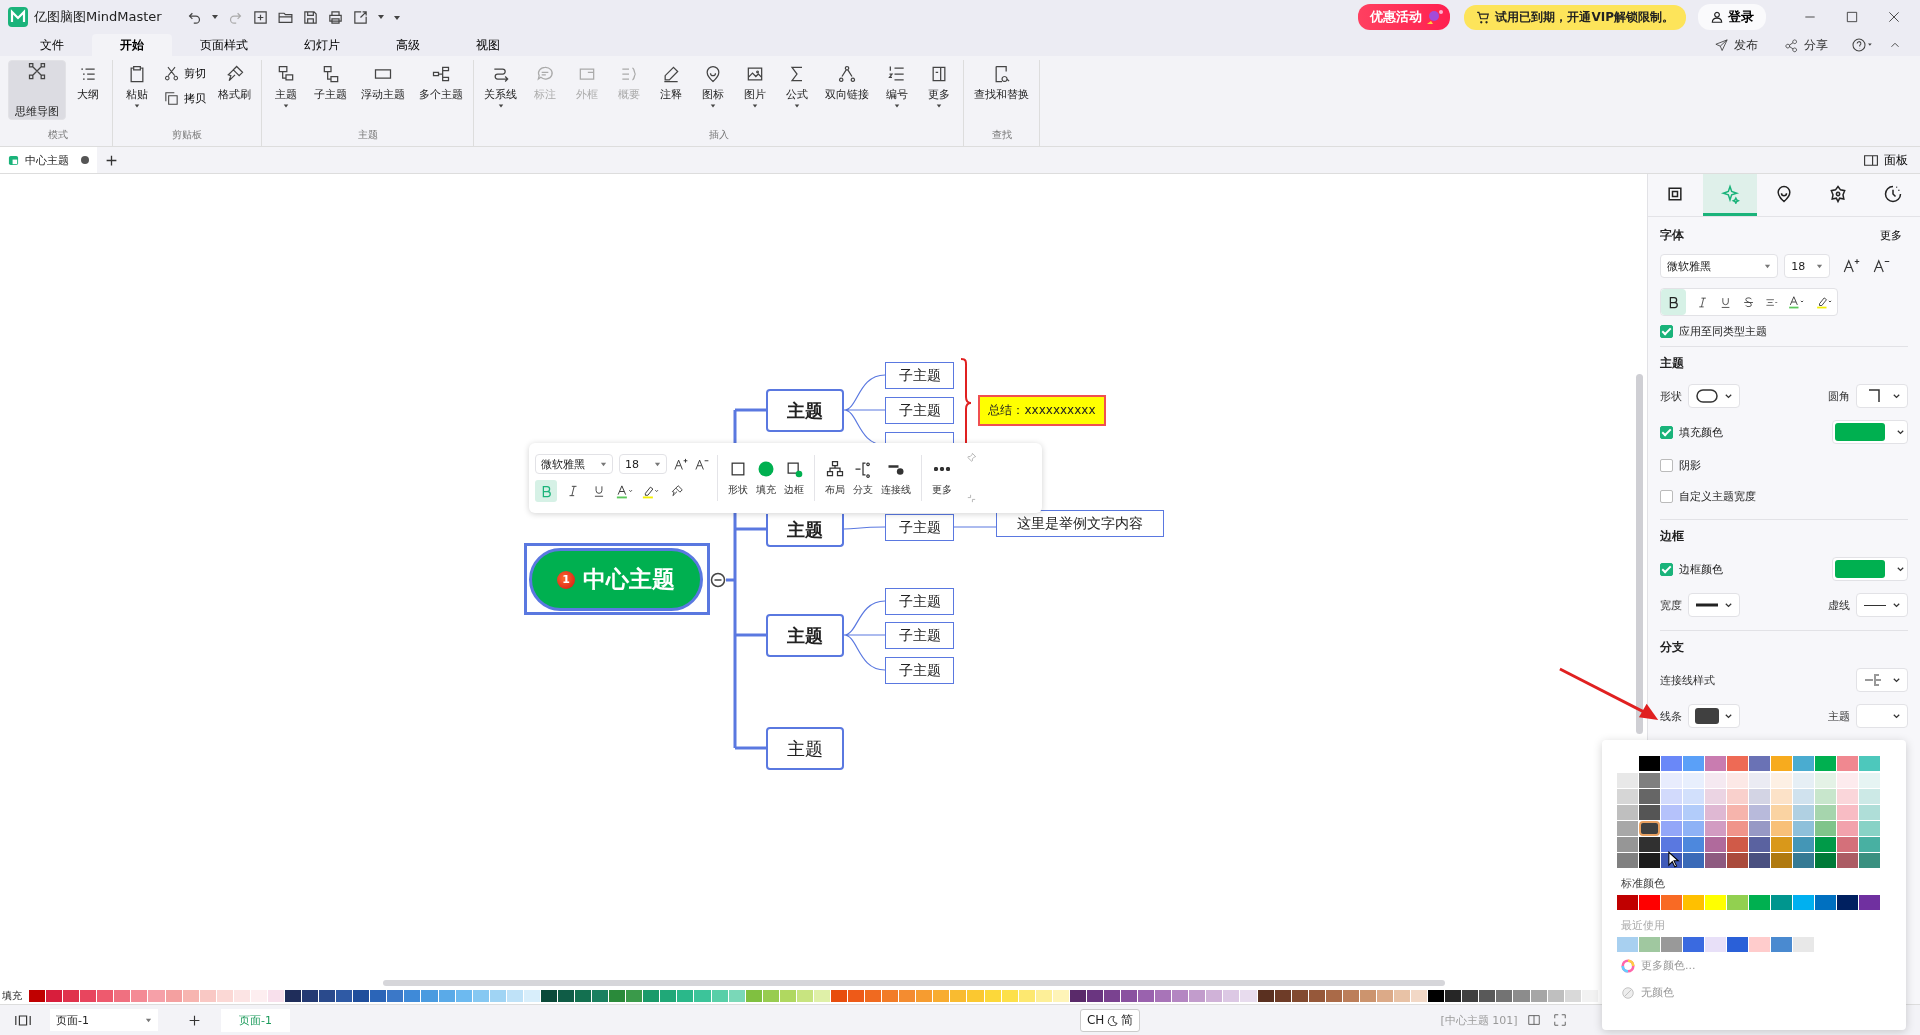 The image size is (1920, 1035). Describe the element at coordinates (1643, 883) in the screenshot. I see `standard-colors-label: 标准颜色` at that location.